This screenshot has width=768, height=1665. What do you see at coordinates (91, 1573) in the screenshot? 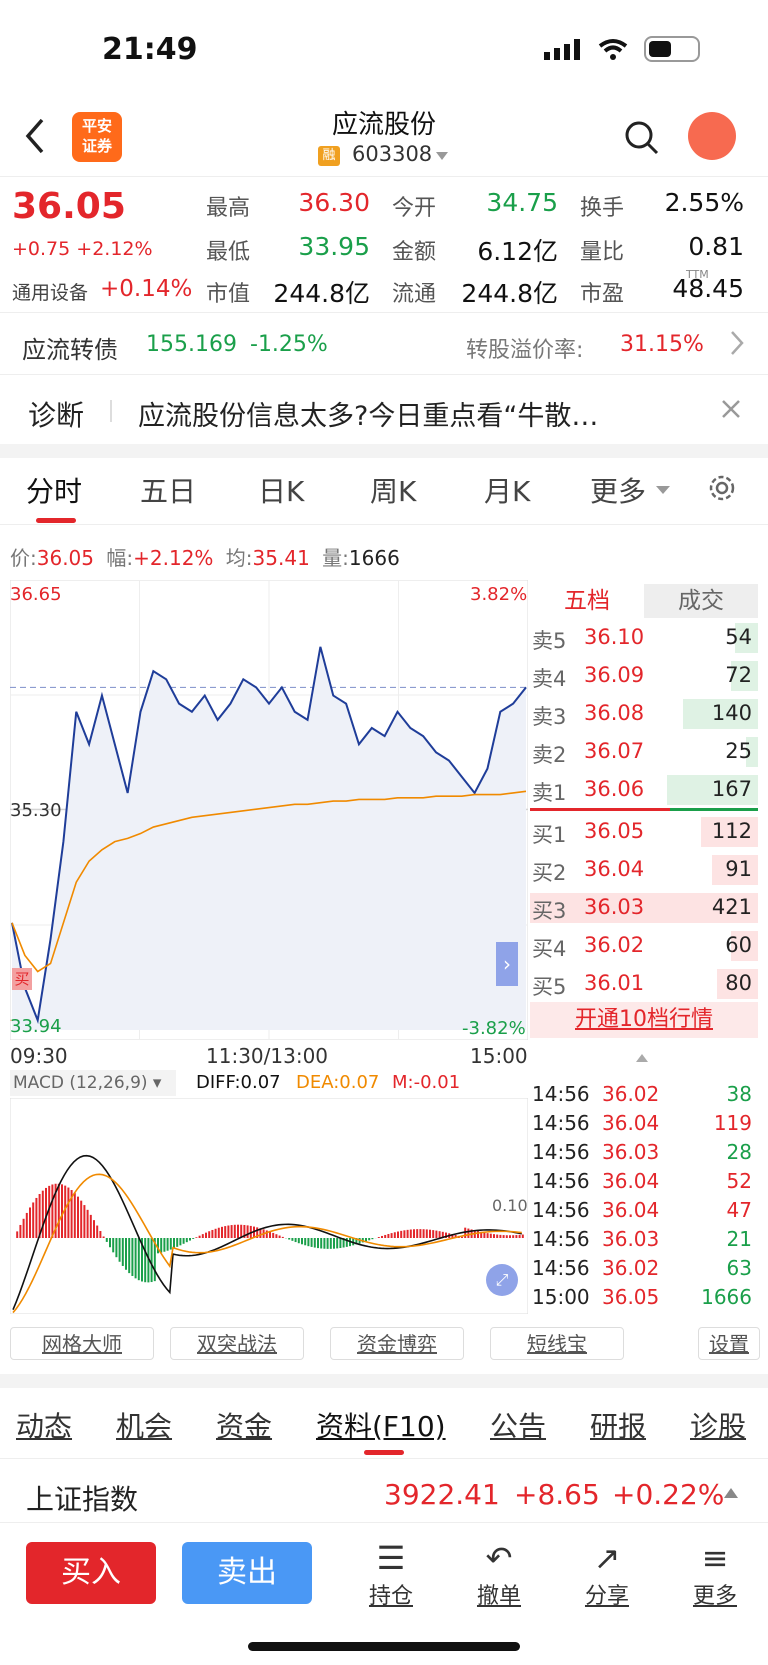
I see `buy-button: 买入` at bounding box center [91, 1573].